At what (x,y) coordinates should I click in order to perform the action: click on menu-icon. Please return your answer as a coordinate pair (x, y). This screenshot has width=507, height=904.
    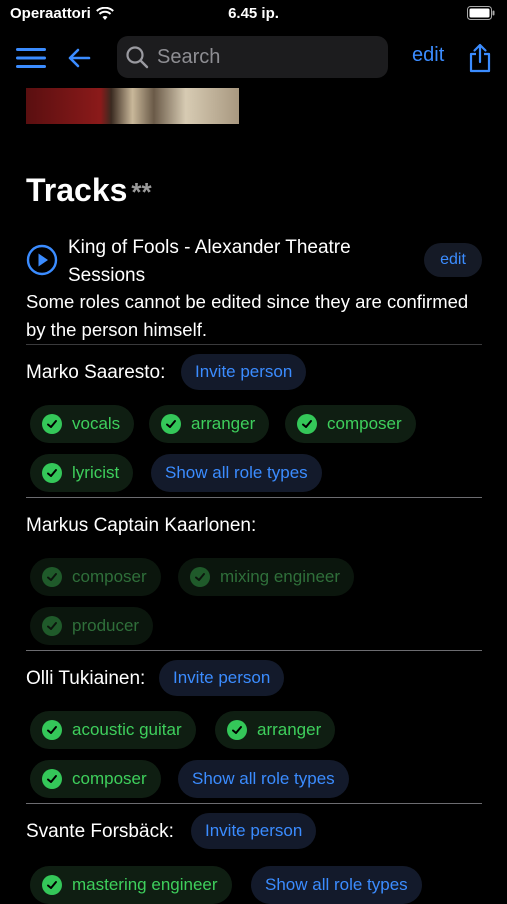
    Looking at the image, I should click on (31, 58).